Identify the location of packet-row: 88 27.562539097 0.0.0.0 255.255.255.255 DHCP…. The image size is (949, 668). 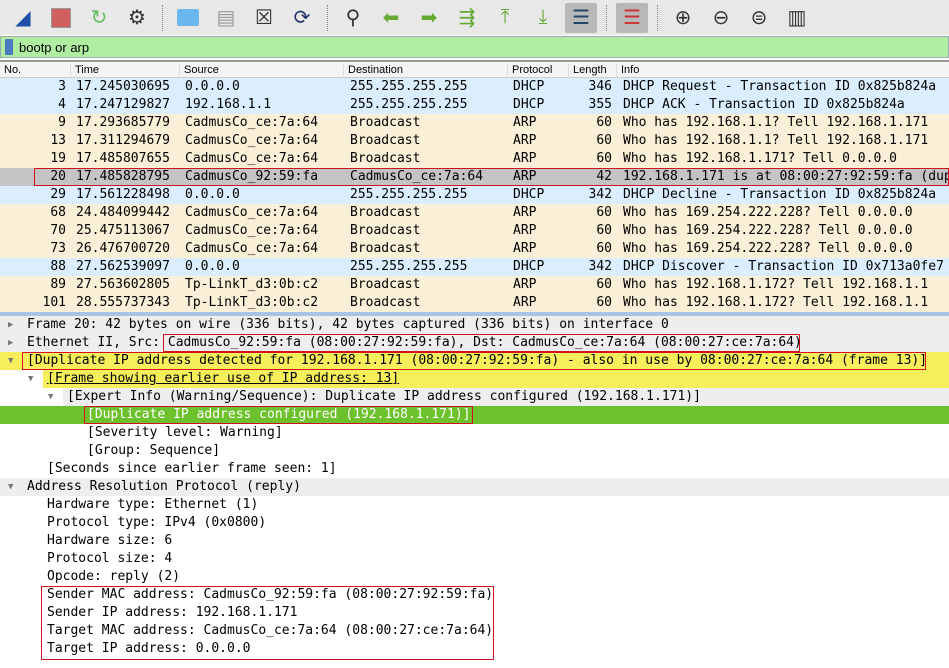
(474, 267).